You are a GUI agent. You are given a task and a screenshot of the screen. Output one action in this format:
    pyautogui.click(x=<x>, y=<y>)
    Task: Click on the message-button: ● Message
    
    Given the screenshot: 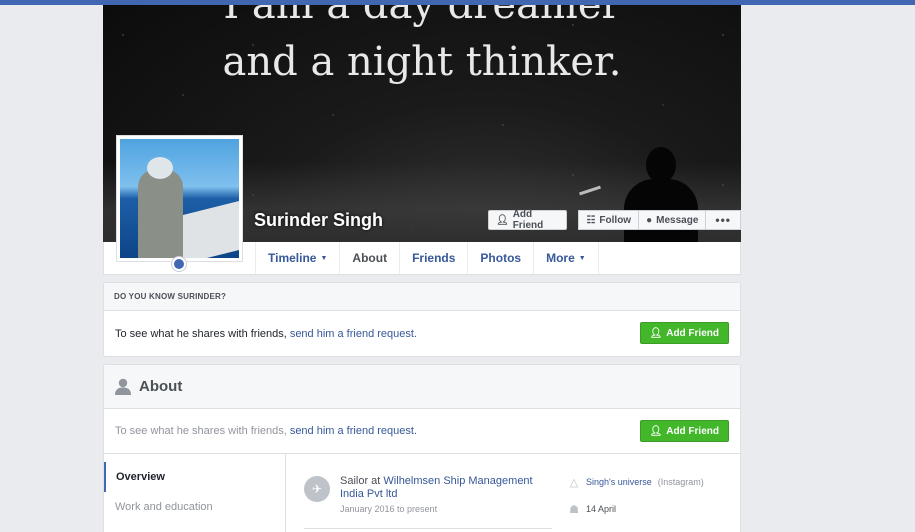 What is the action you would take?
    pyautogui.click(x=673, y=220)
    